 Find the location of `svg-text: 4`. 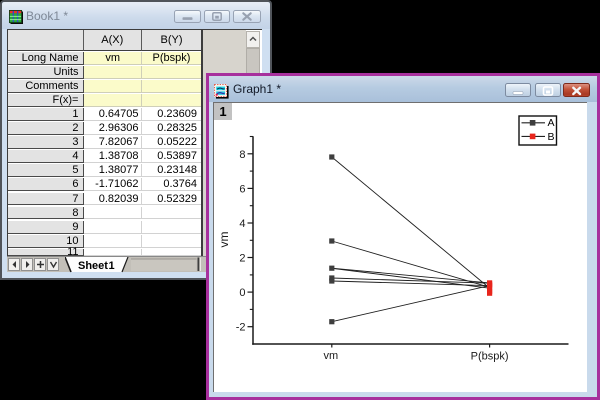

svg-text: 4 is located at coordinates (242, 224).